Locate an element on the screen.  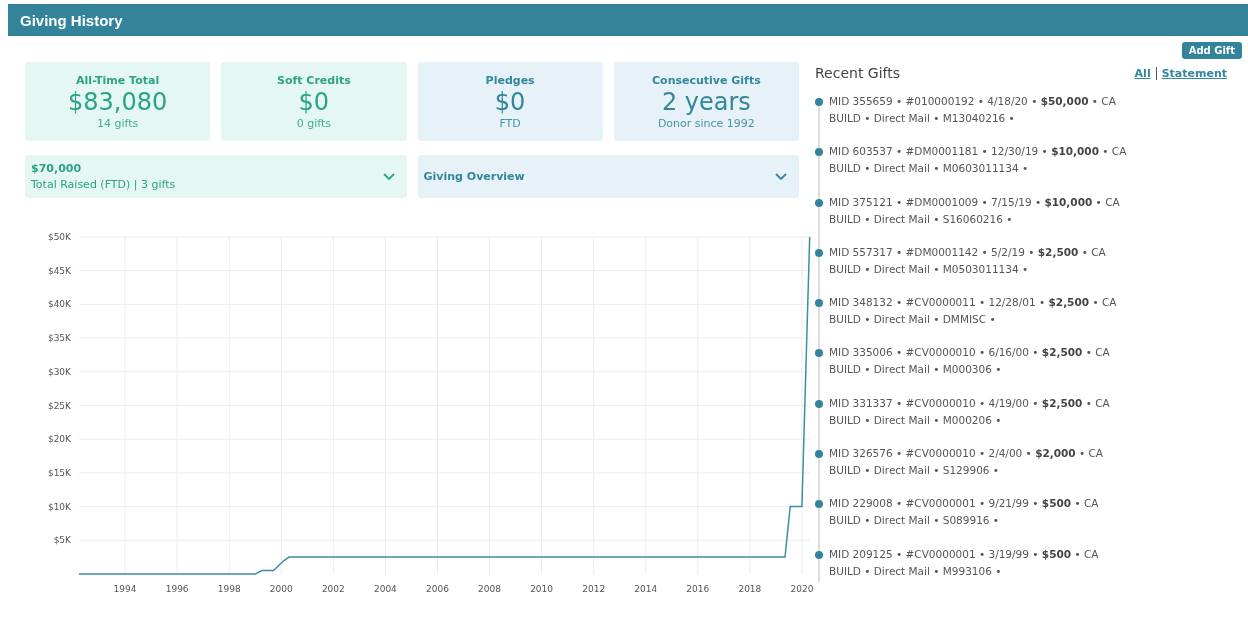
gift-details: BUILD • Direct Mail • M000306 • is located at coordinates (916, 369).